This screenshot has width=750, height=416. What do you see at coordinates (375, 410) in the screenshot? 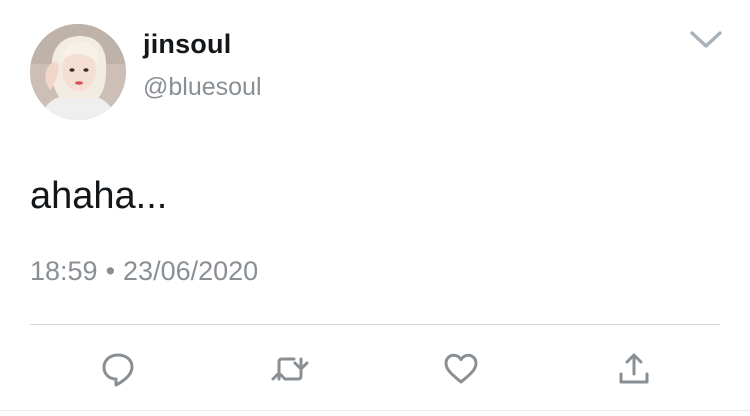
I see `bottom-divider` at bounding box center [375, 410].